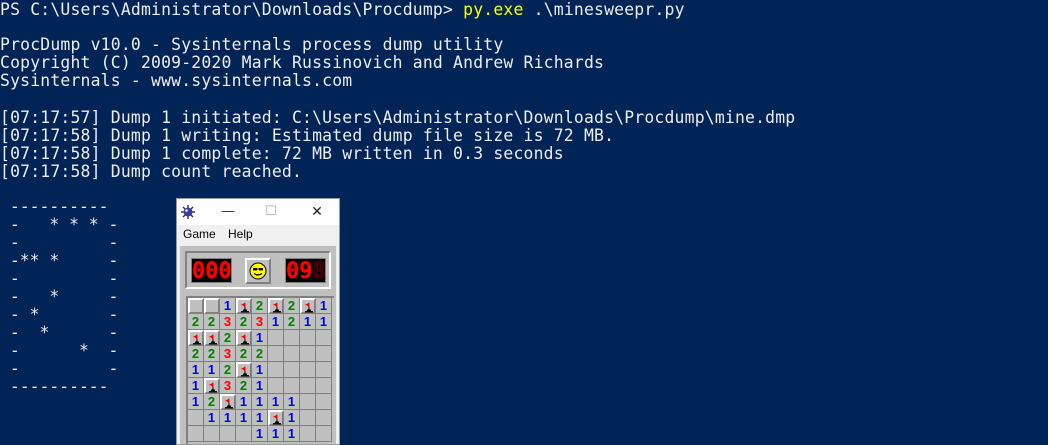 The width and height of the screenshot is (1048, 445). What do you see at coordinates (199, 234) in the screenshot?
I see `menu-game: Game` at bounding box center [199, 234].